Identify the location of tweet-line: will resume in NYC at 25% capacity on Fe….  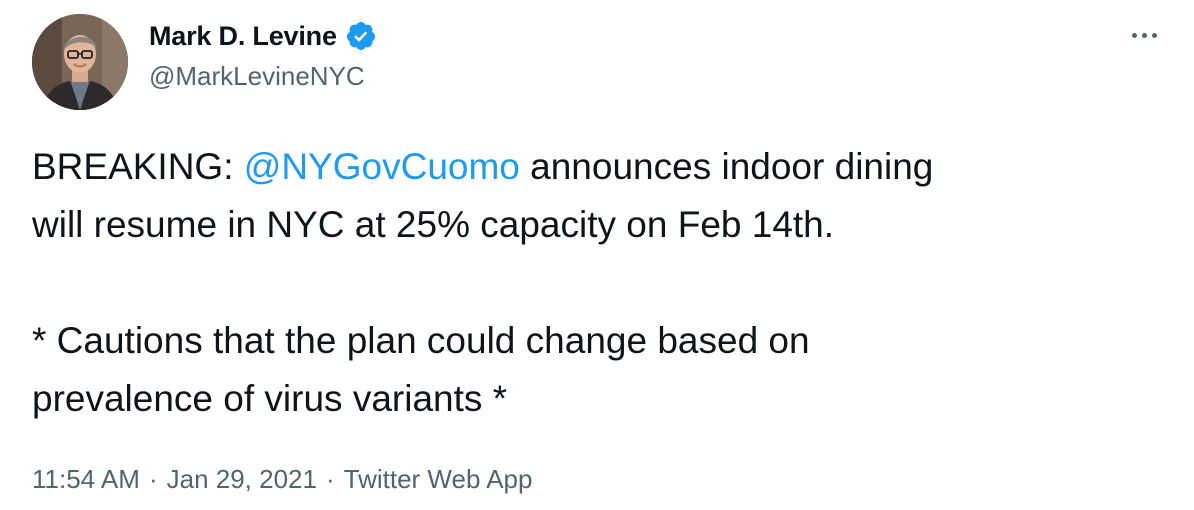
(433, 224).